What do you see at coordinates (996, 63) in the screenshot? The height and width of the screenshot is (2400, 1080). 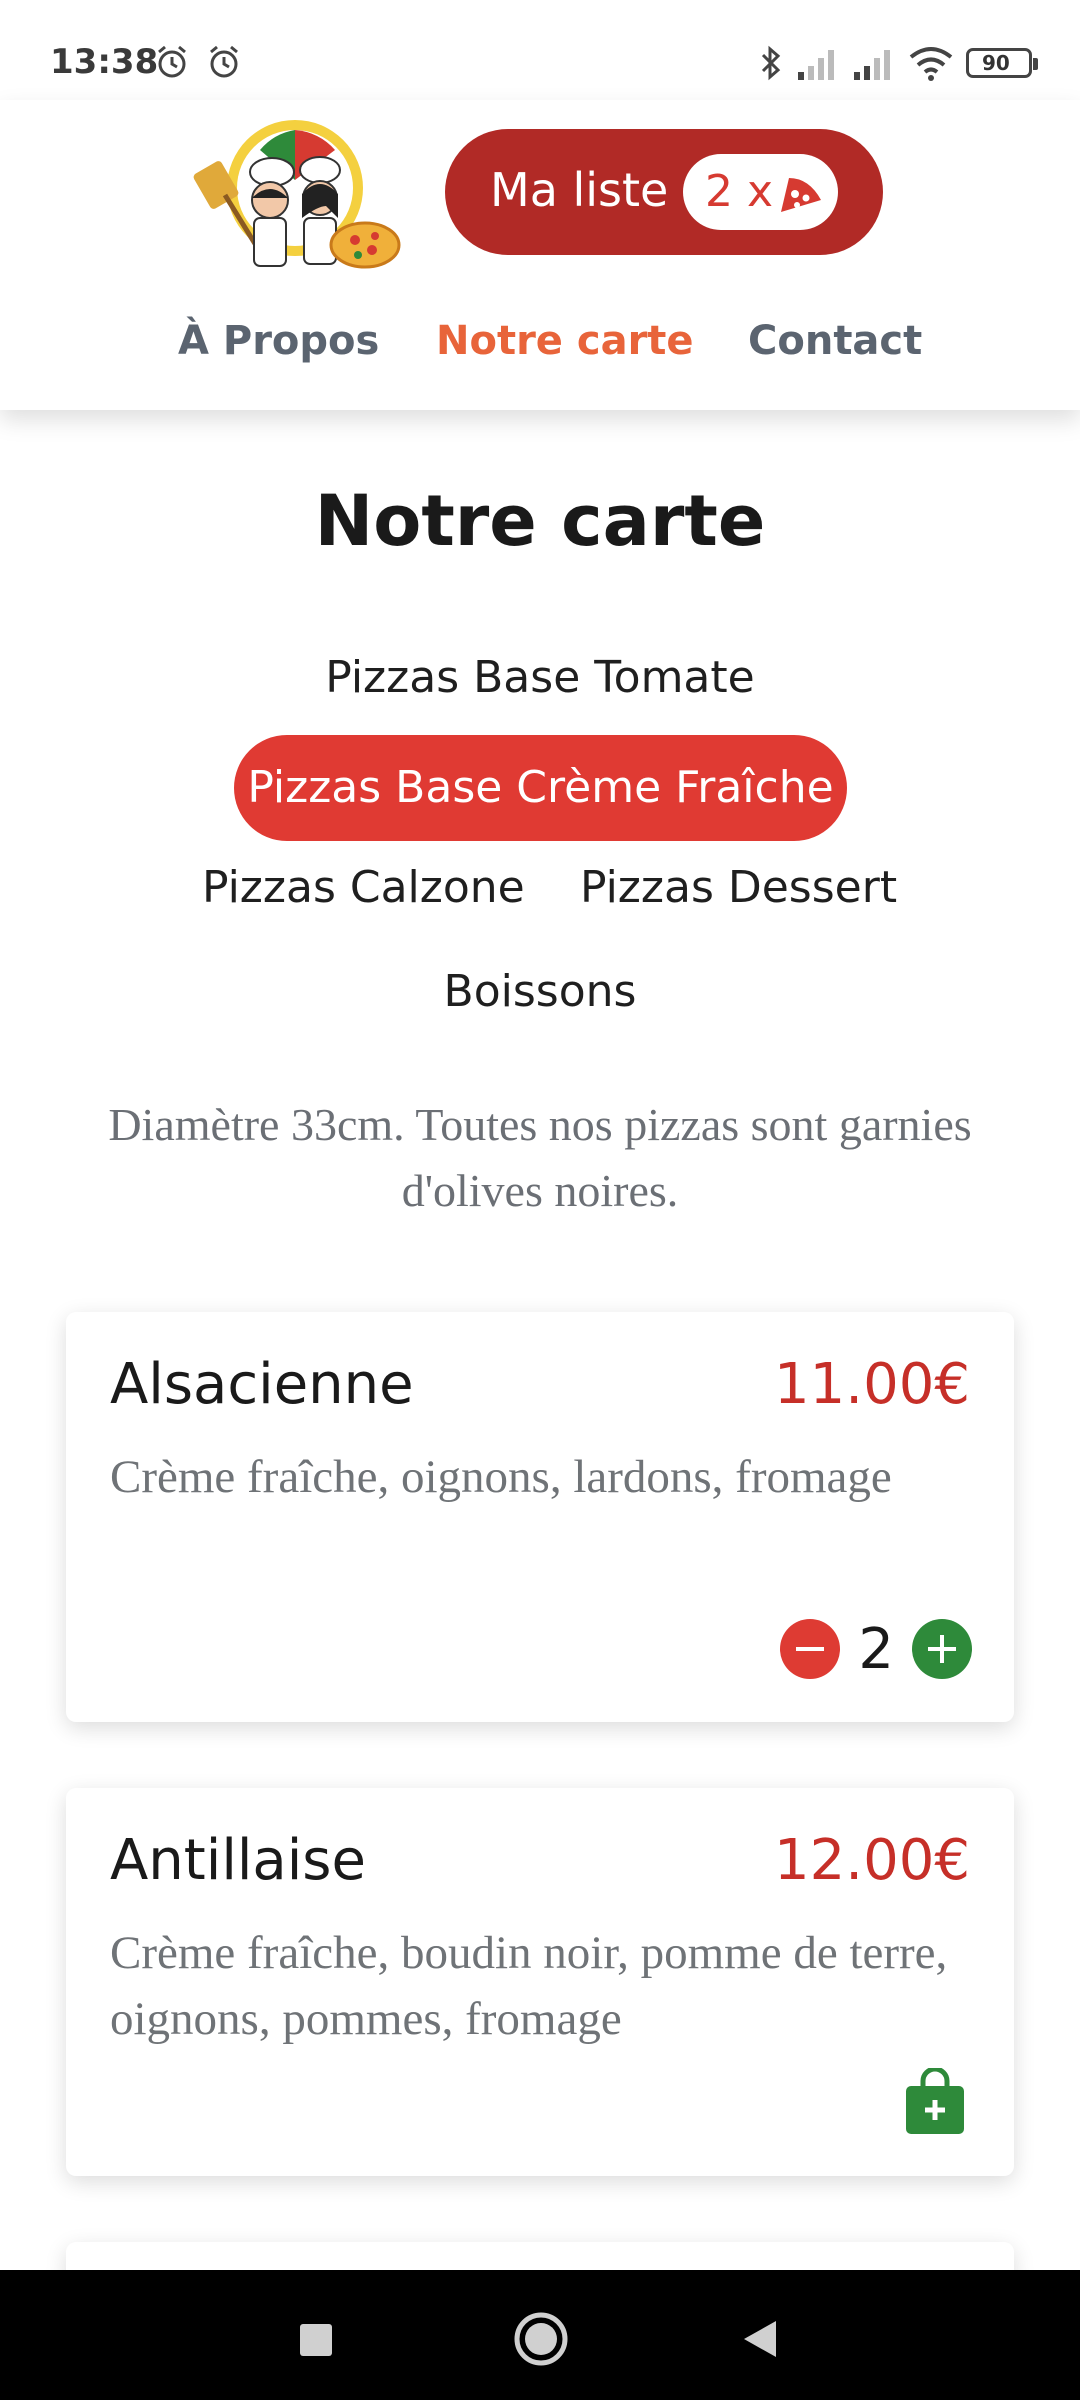 I see `battery-level: 90` at bounding box center [996, 63].